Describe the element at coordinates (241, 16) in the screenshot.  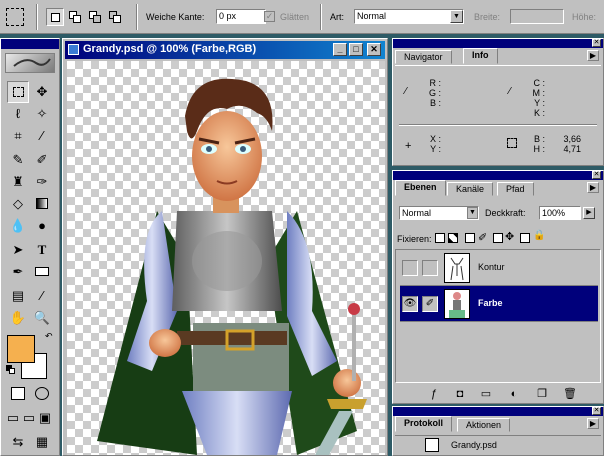
I see `weiche-kante-input: 0 px` at that location.